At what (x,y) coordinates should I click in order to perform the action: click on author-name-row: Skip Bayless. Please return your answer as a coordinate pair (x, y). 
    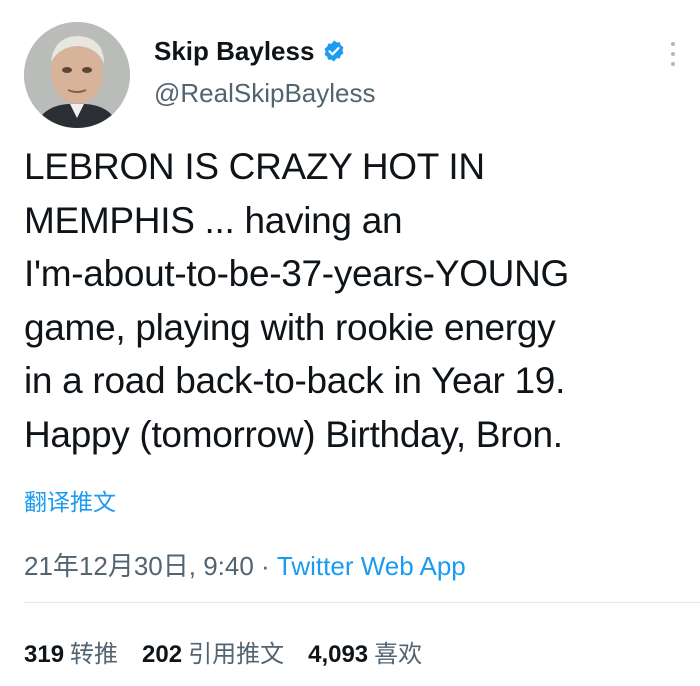
    Looking at the image, I should click on (264, 51).